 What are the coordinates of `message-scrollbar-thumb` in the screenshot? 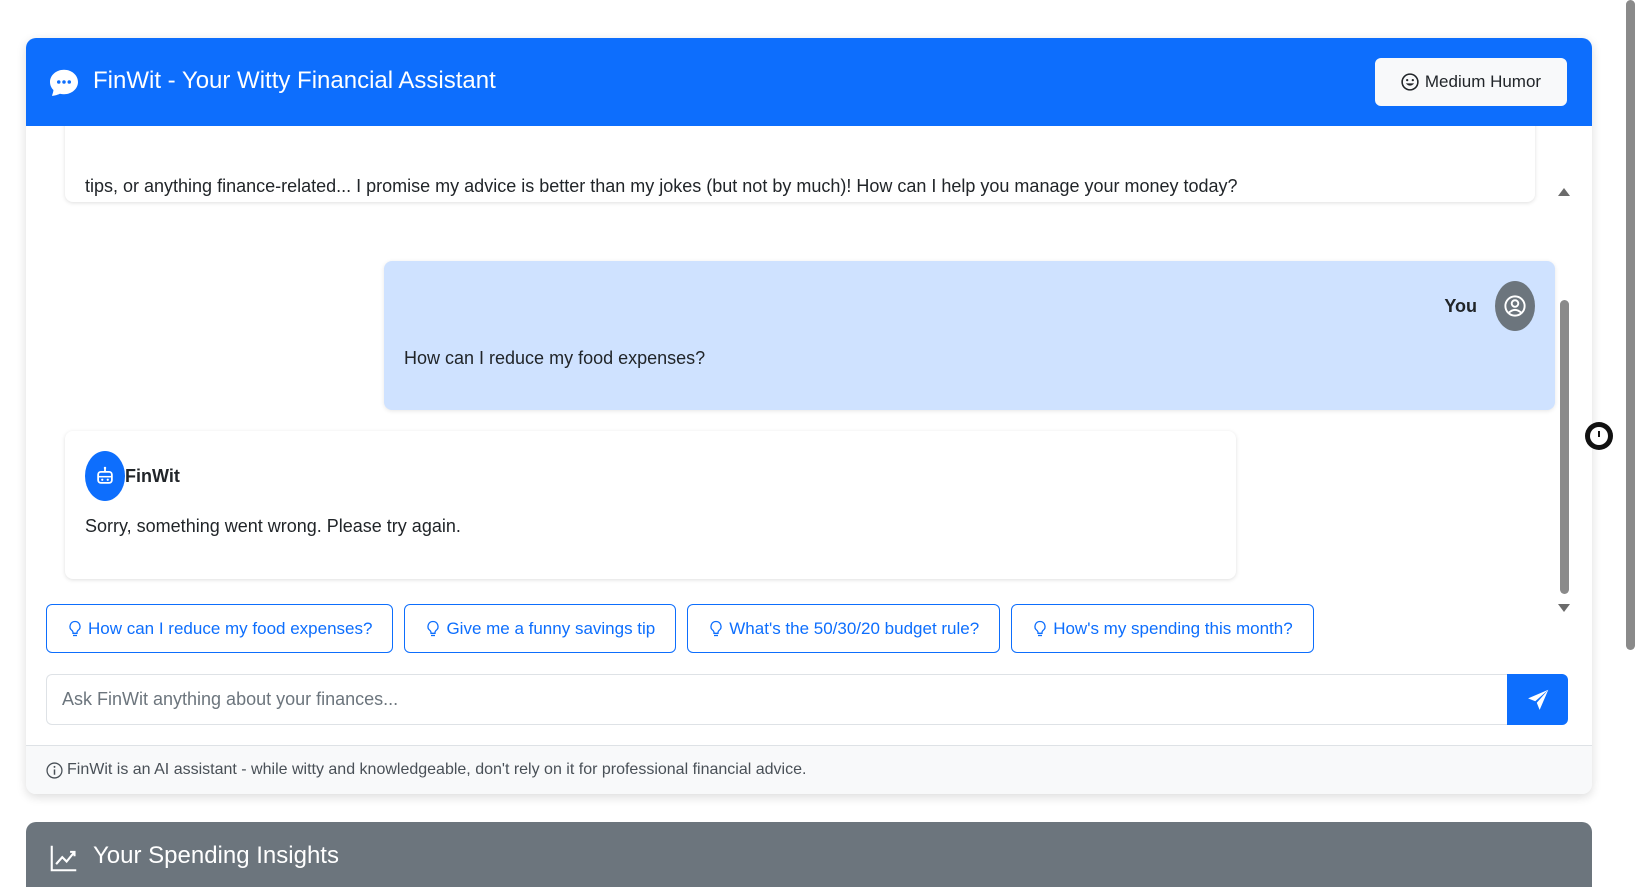 It's located at (1564, 447).